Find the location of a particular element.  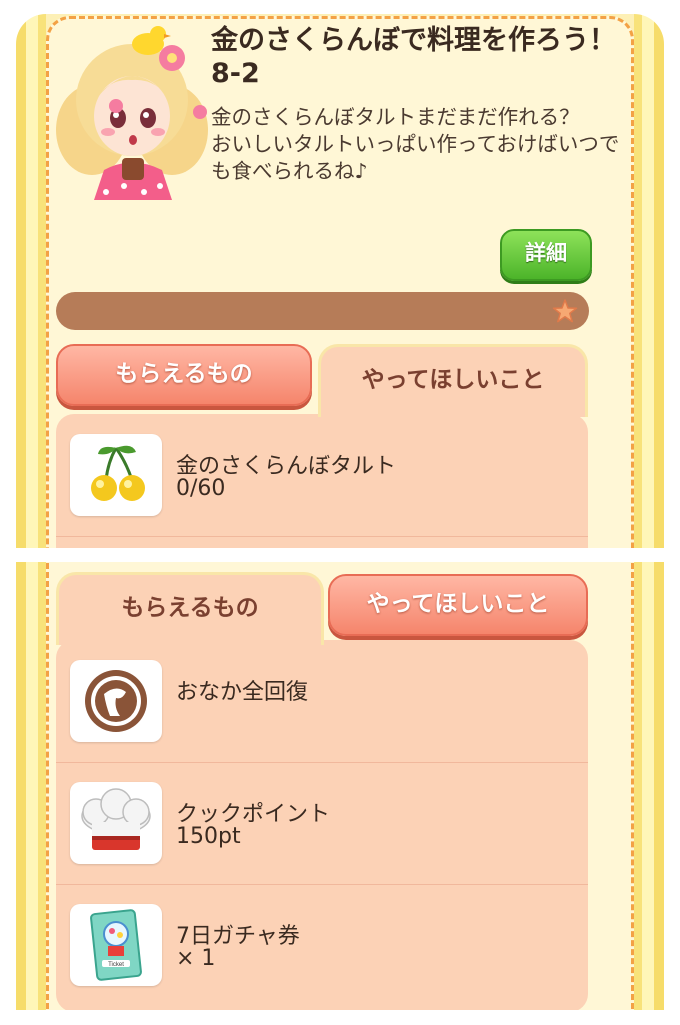

detail-button: 詳細 is located at coordinates (546, 255).